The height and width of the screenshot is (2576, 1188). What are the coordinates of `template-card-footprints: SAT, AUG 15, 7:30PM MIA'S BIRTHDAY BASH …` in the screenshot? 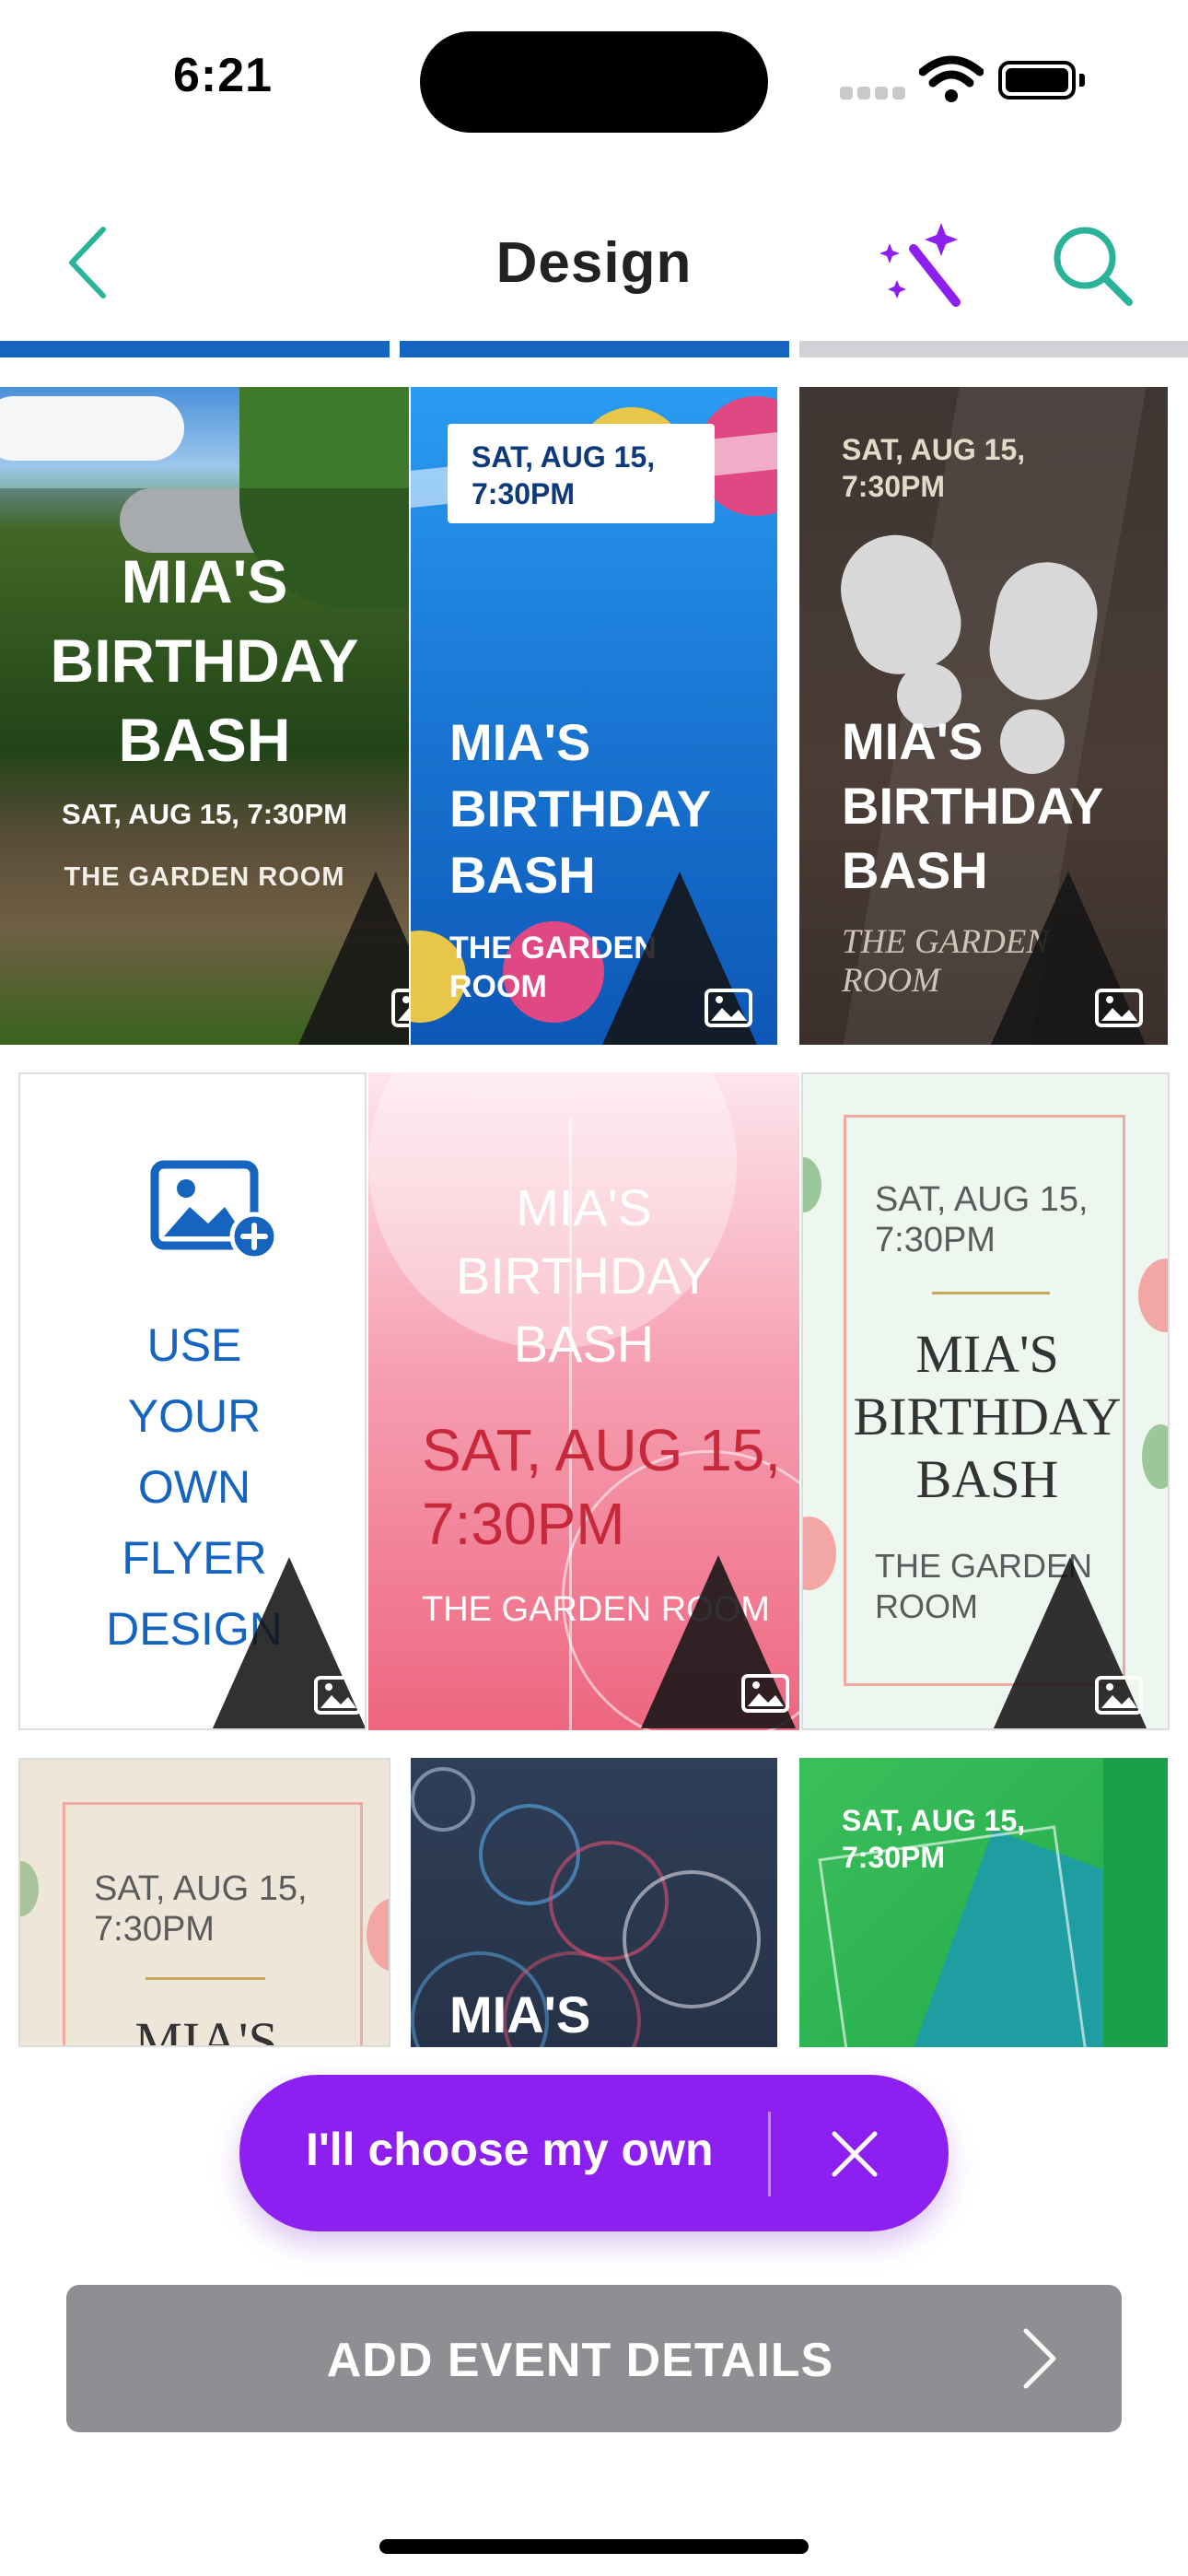 It's located at (983, 716).